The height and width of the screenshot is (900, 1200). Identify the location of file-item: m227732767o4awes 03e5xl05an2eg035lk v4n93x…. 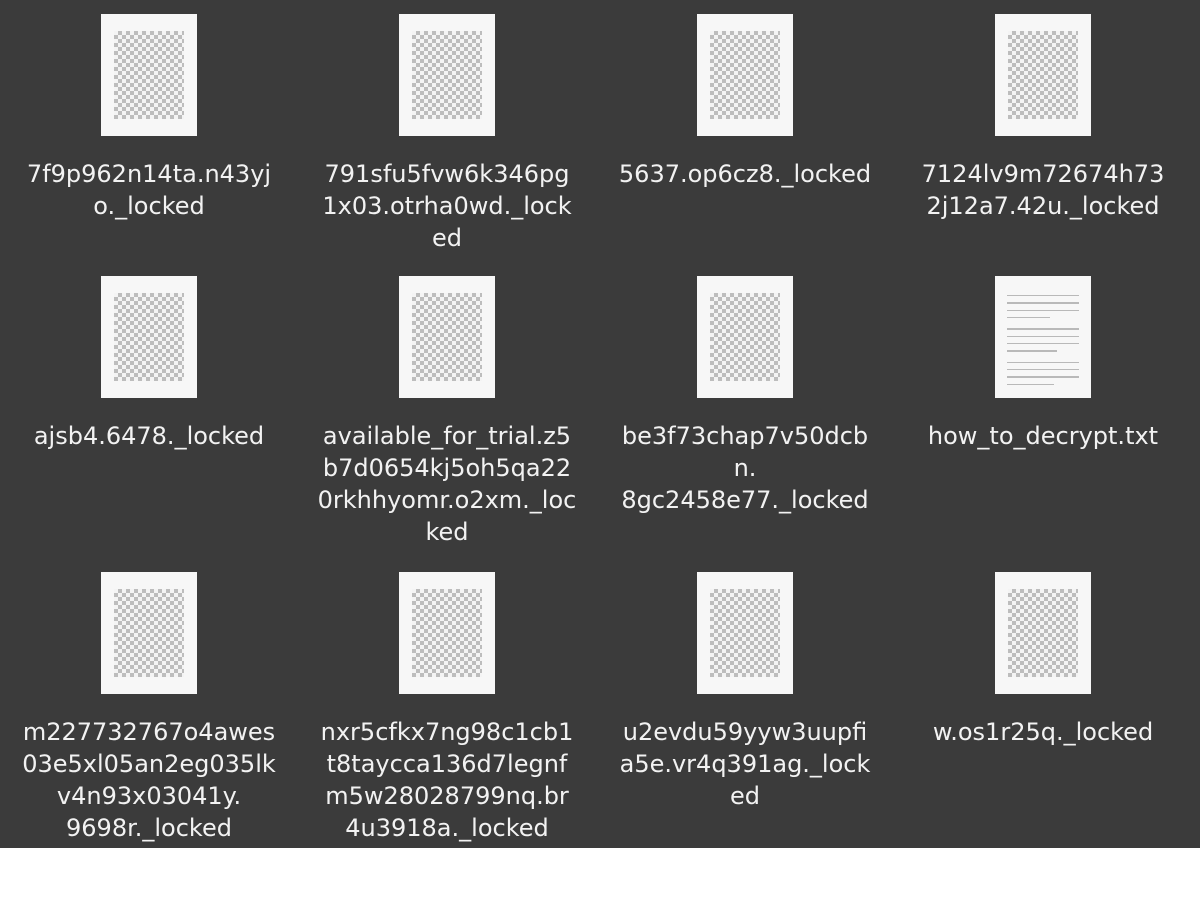
(149, 708).